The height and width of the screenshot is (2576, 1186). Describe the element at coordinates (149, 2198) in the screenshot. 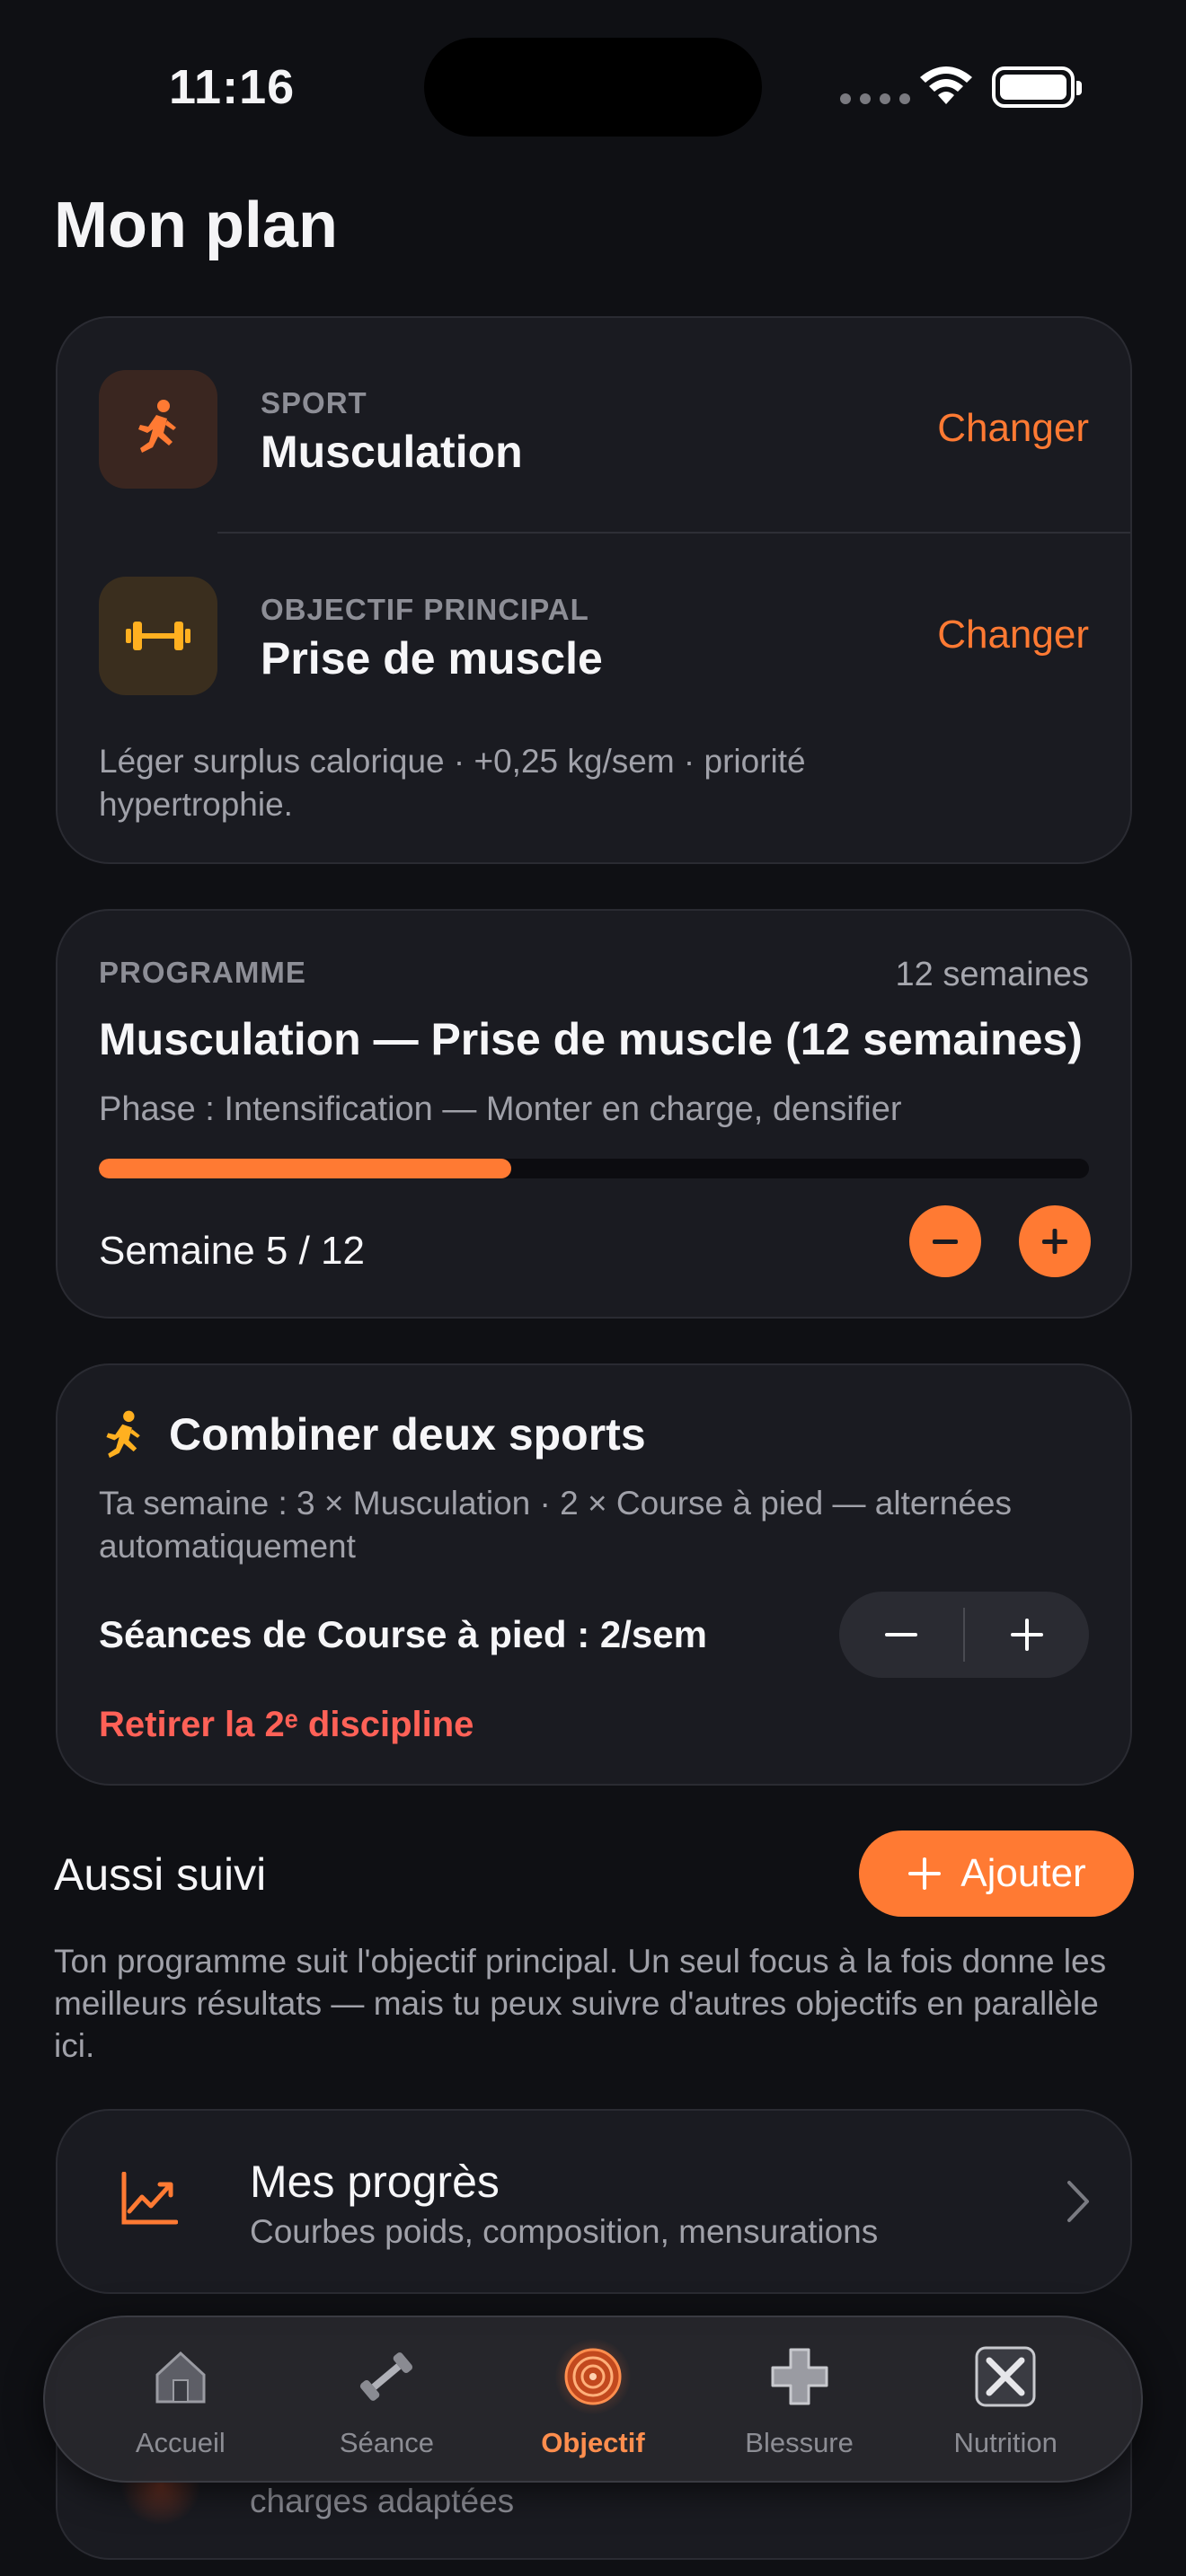

I see `chart-trend-icon` at that location.